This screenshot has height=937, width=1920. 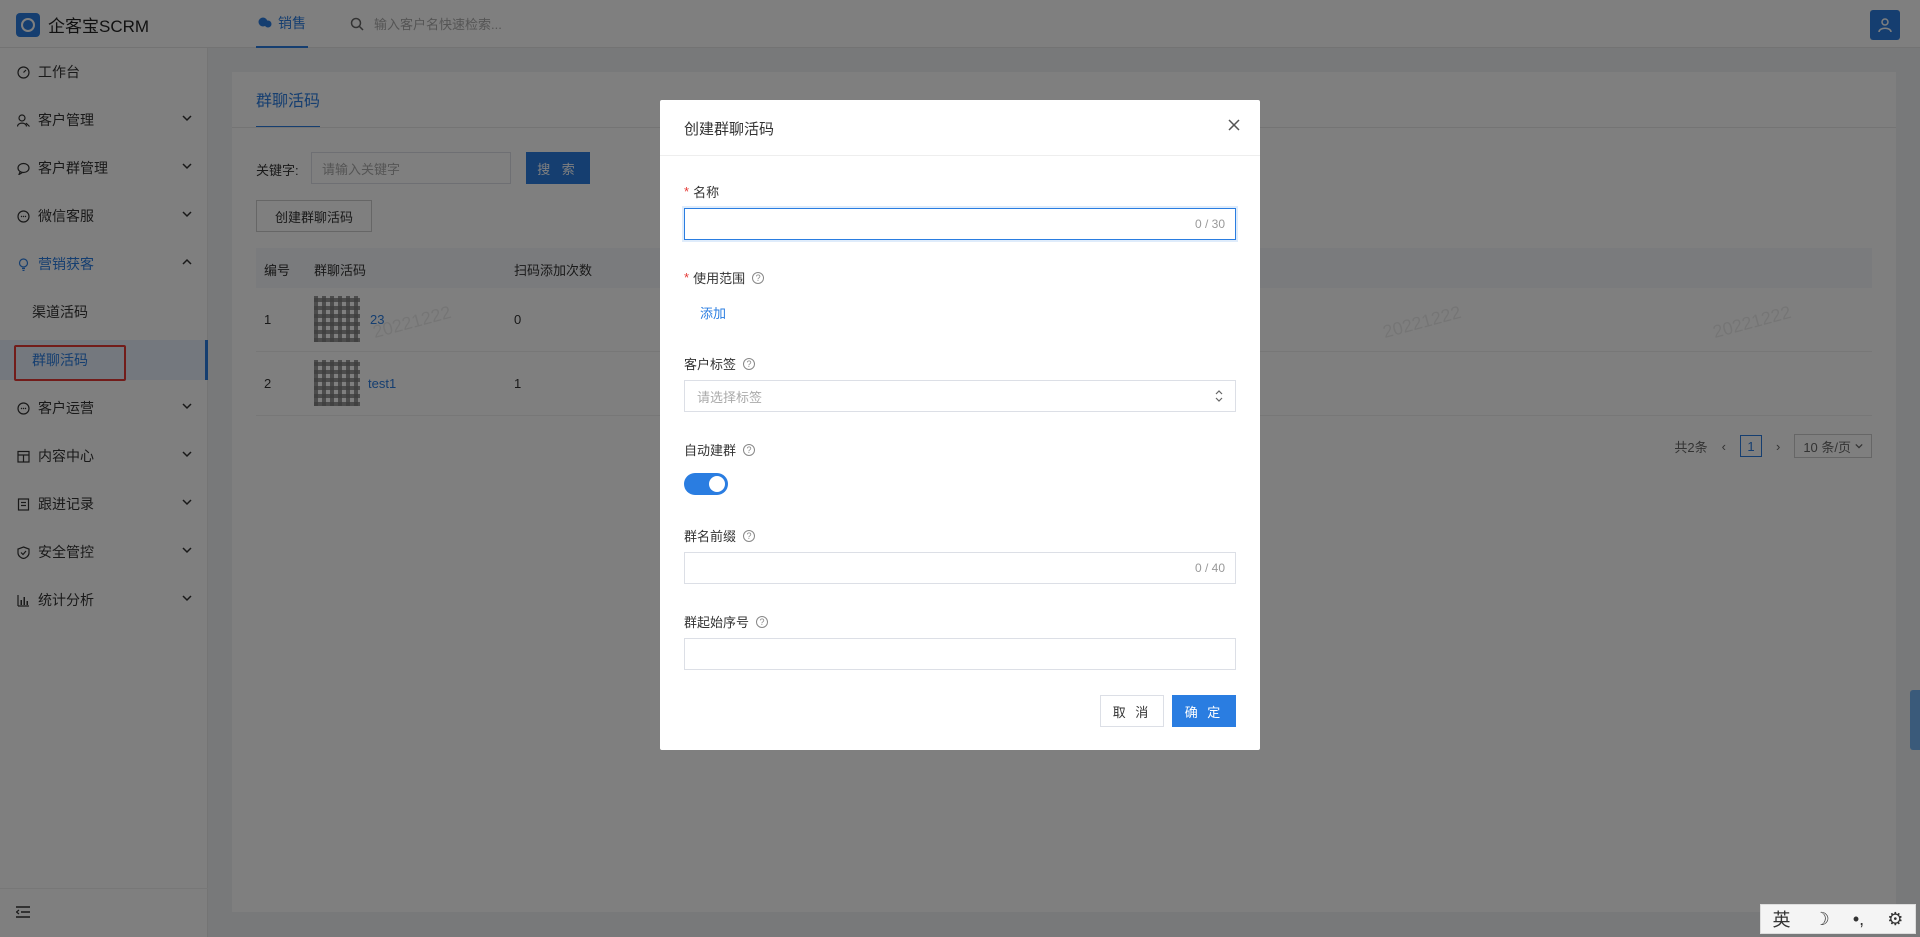 I want to click on auto-group-toggle, so click(x=706, y=484).